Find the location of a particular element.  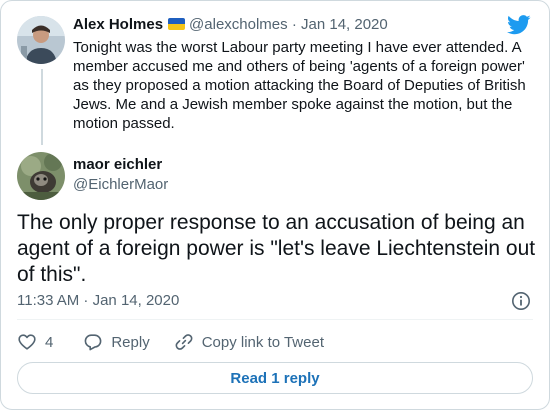

parent-tweet-header: Alex Holmes @alexcholmes · Jan 14, 2020 is located at coordinates (230, 25).